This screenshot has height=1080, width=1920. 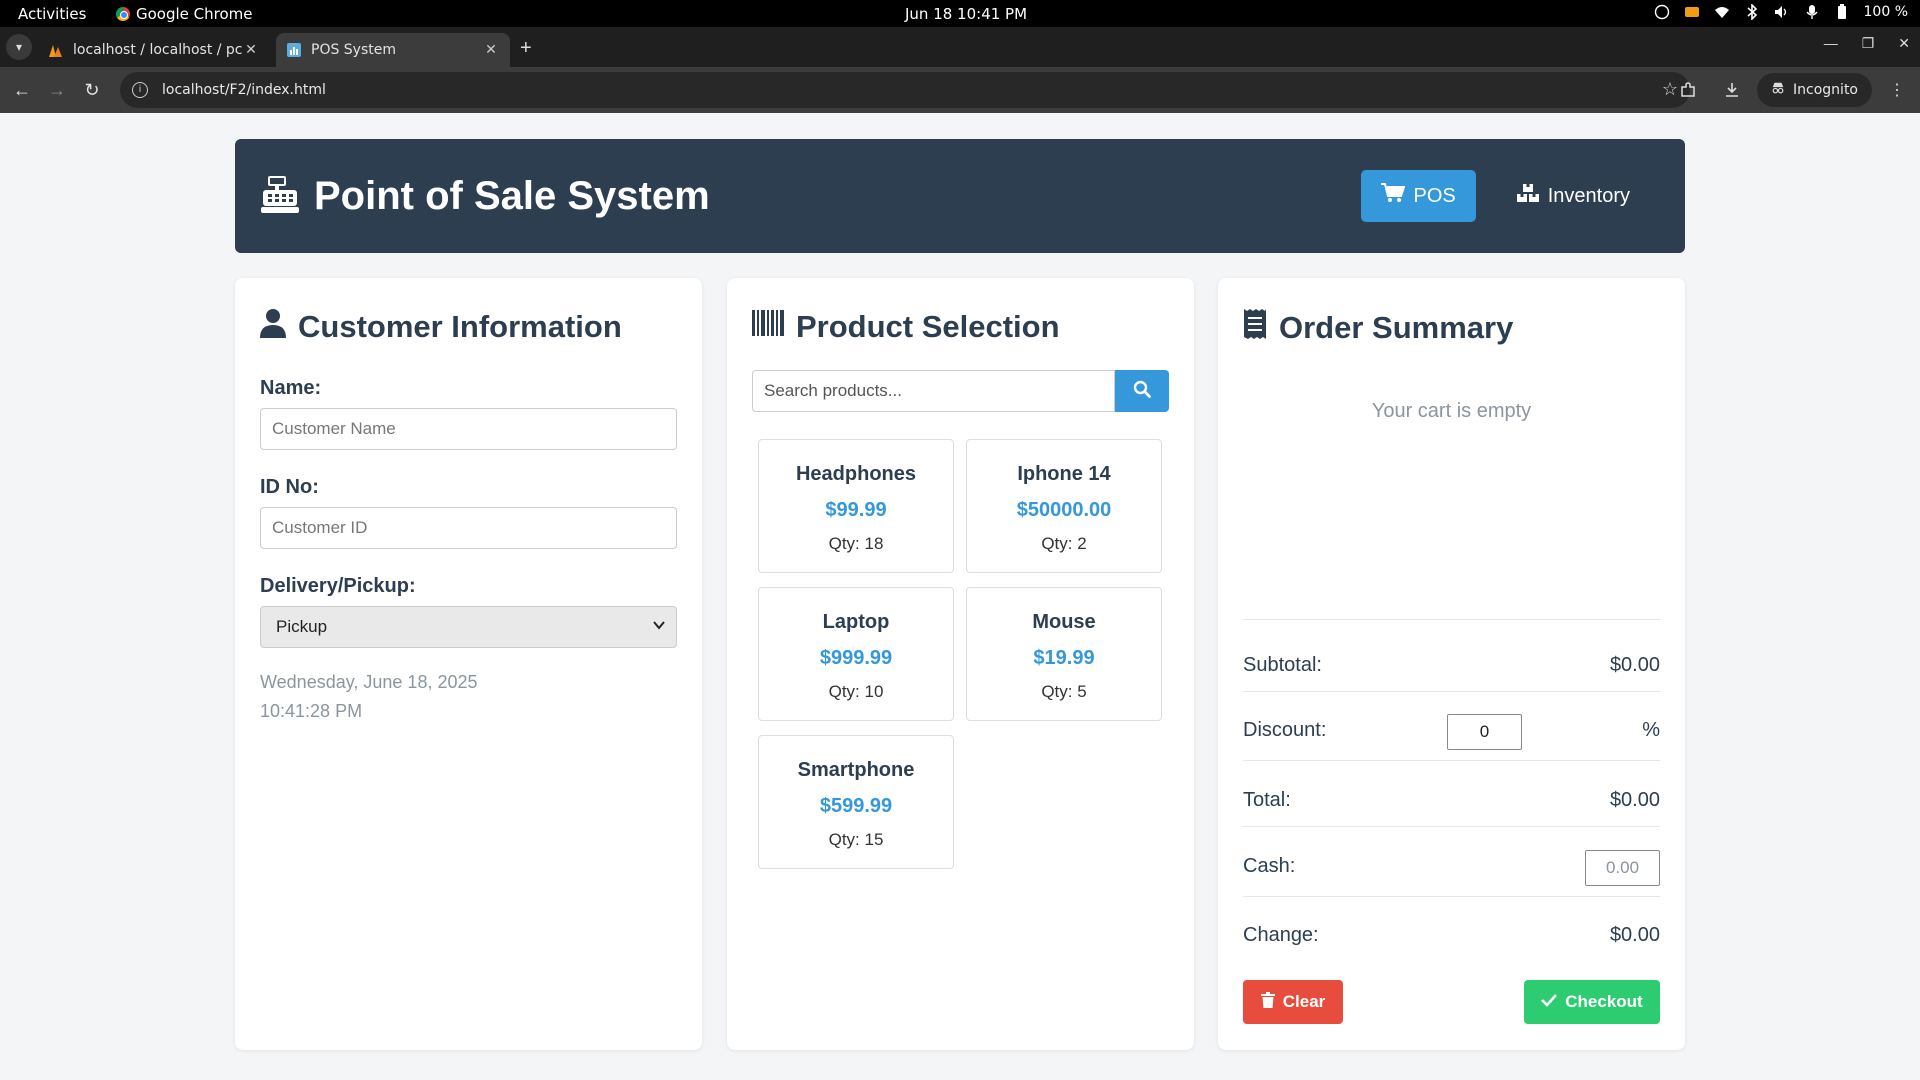 What do you see at coordinates (289, 487) in the screenshot?
I see `id-label: ID No:` at bounding box center [289, 487].